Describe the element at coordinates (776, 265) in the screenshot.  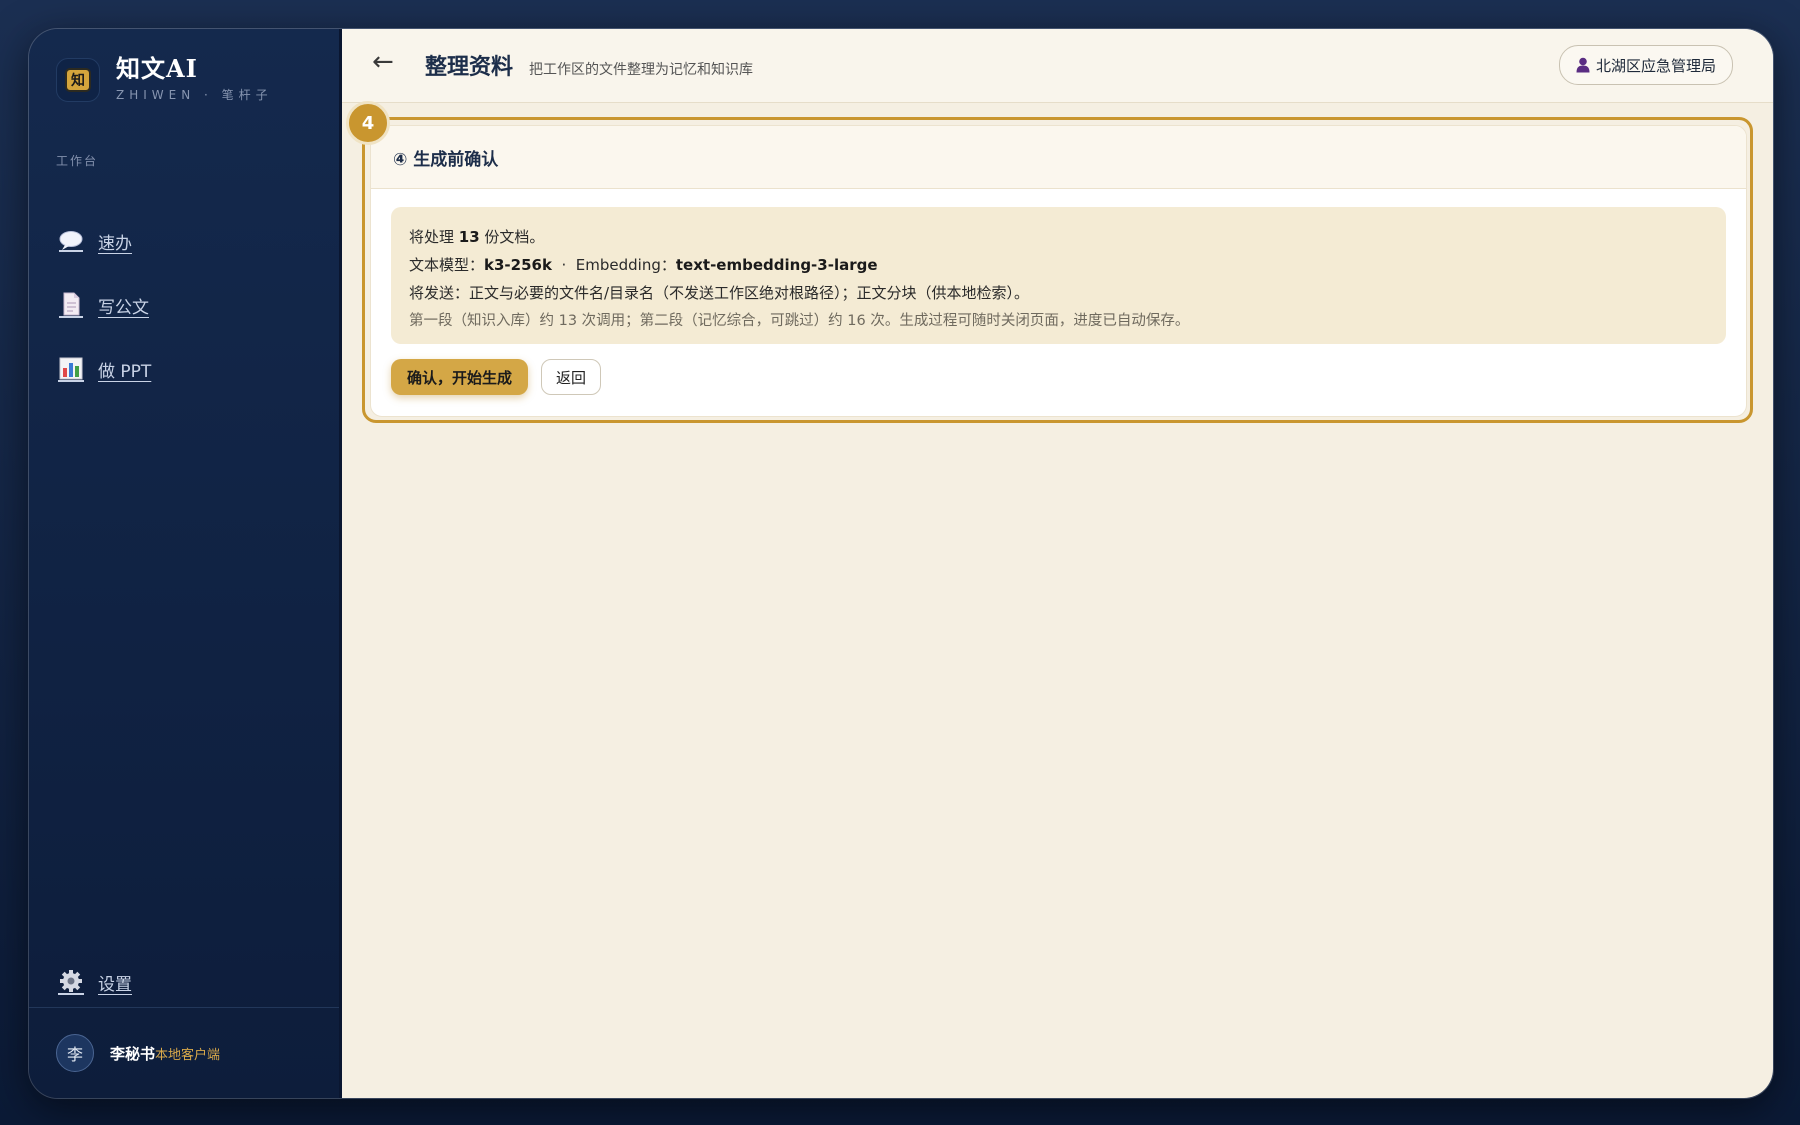
I see `embedding-model-value: text-embedding-3-large` at that location.